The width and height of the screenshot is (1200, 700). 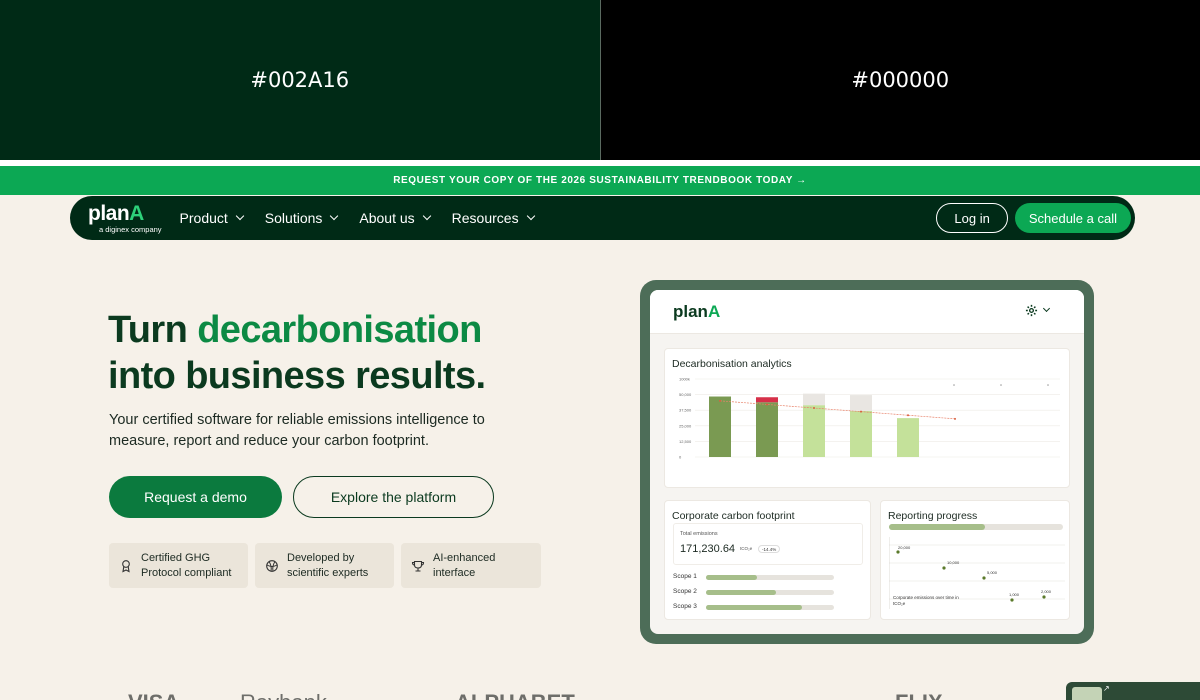 I want to click on scope-row: Scope 2, so click(x=685, y=591).